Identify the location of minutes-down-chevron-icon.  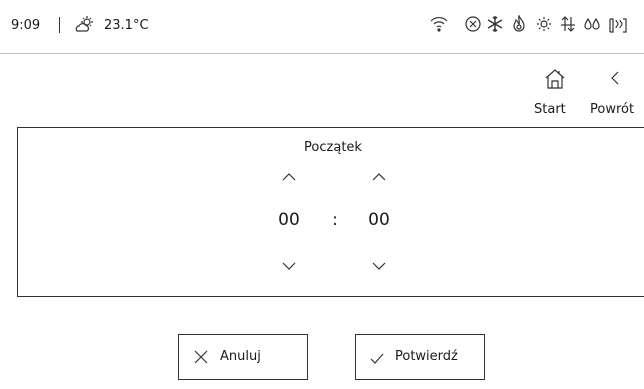
(379, 266).